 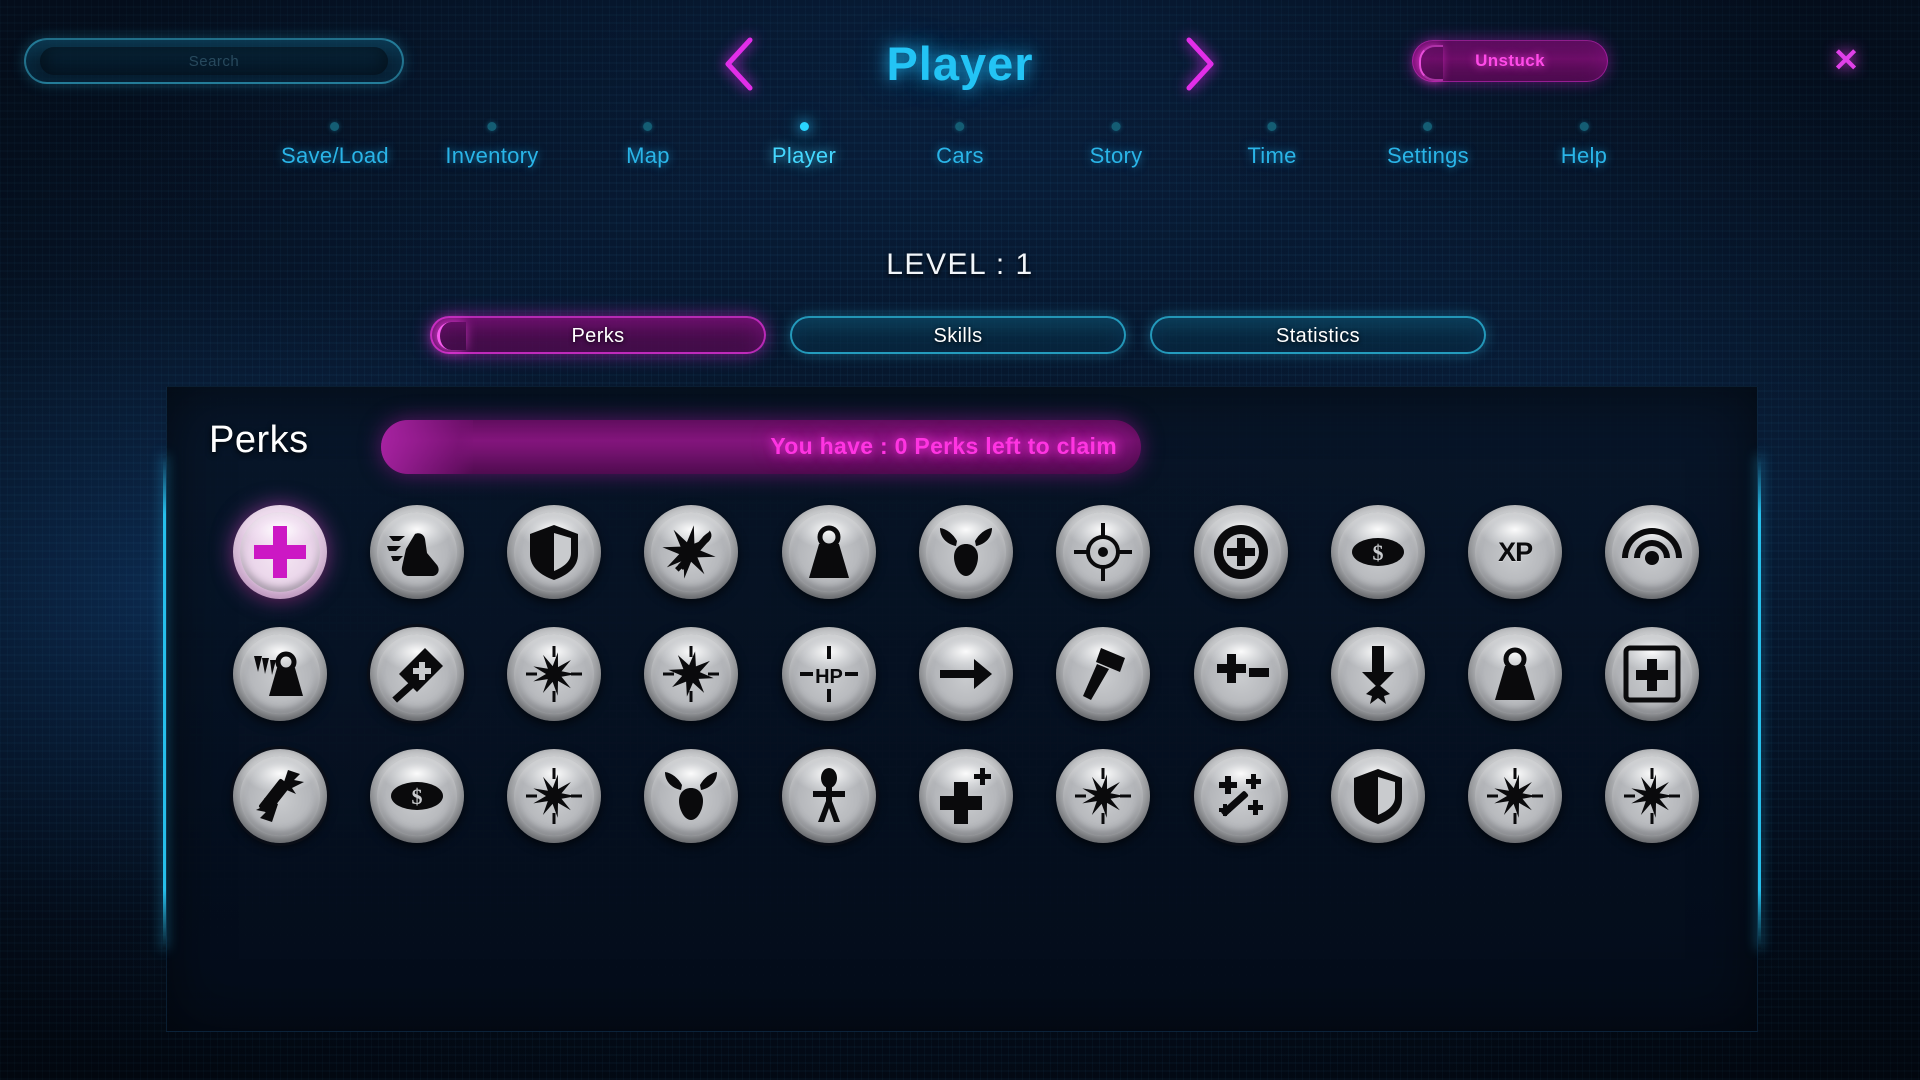 I want to click on tab-skills: Skills, so click(x=958, y=335).